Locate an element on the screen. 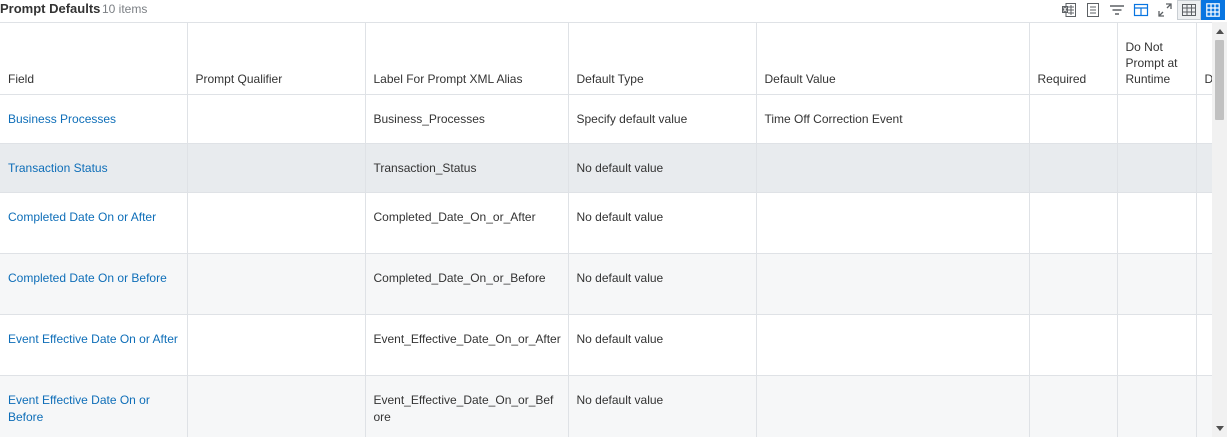 The height and width of the screenshot is (437, 1227). xml-alias-cell: Transaction_Status is located at coordinates (467, 168).